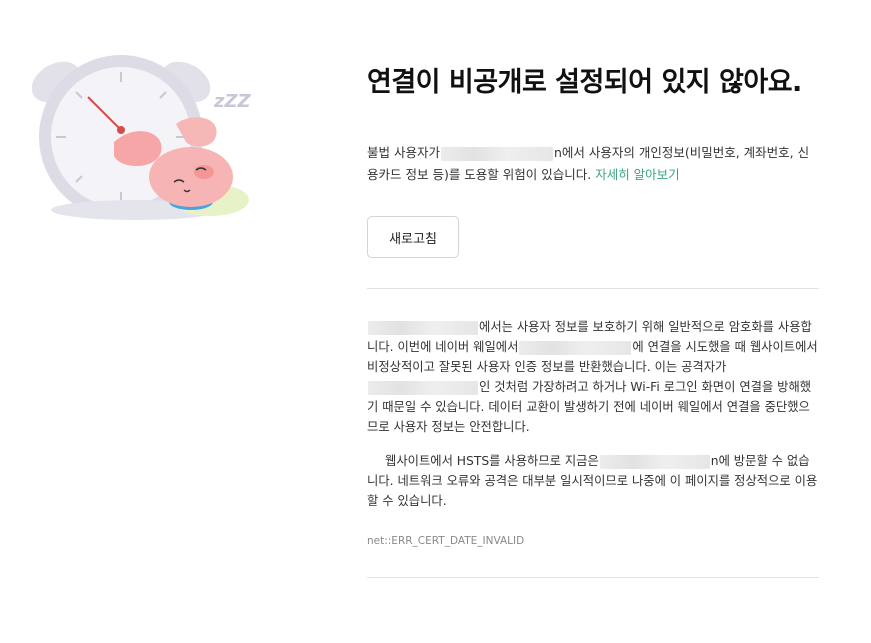 Image resolution: width=871 pixels, height=643 pixels. Describe the element at coordinates (403, 152) in the screenshot. I see `description-part1: 불법 사용자가` at that location.